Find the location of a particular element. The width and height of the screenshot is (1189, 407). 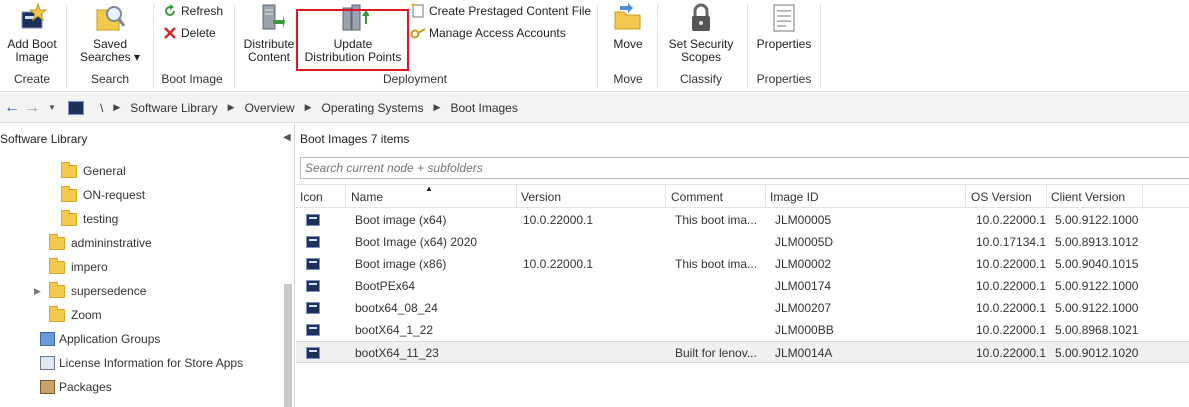

tree-item-supersedence: supersedence is located at coordinates (97, 291).